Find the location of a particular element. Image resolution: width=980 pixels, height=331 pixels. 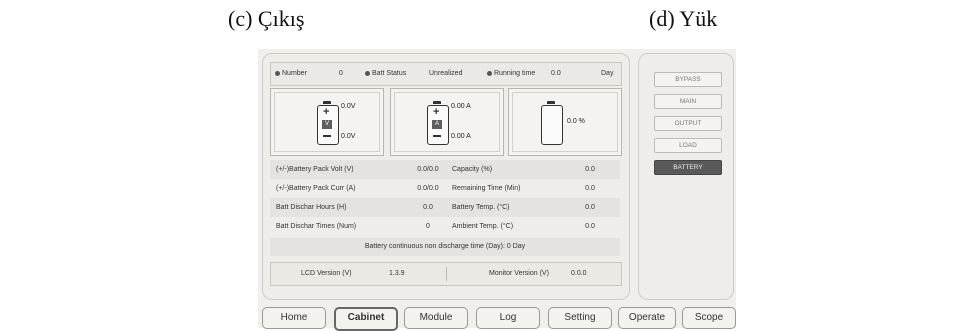

battery-capacity-icon is located at coordinates (552, 123).